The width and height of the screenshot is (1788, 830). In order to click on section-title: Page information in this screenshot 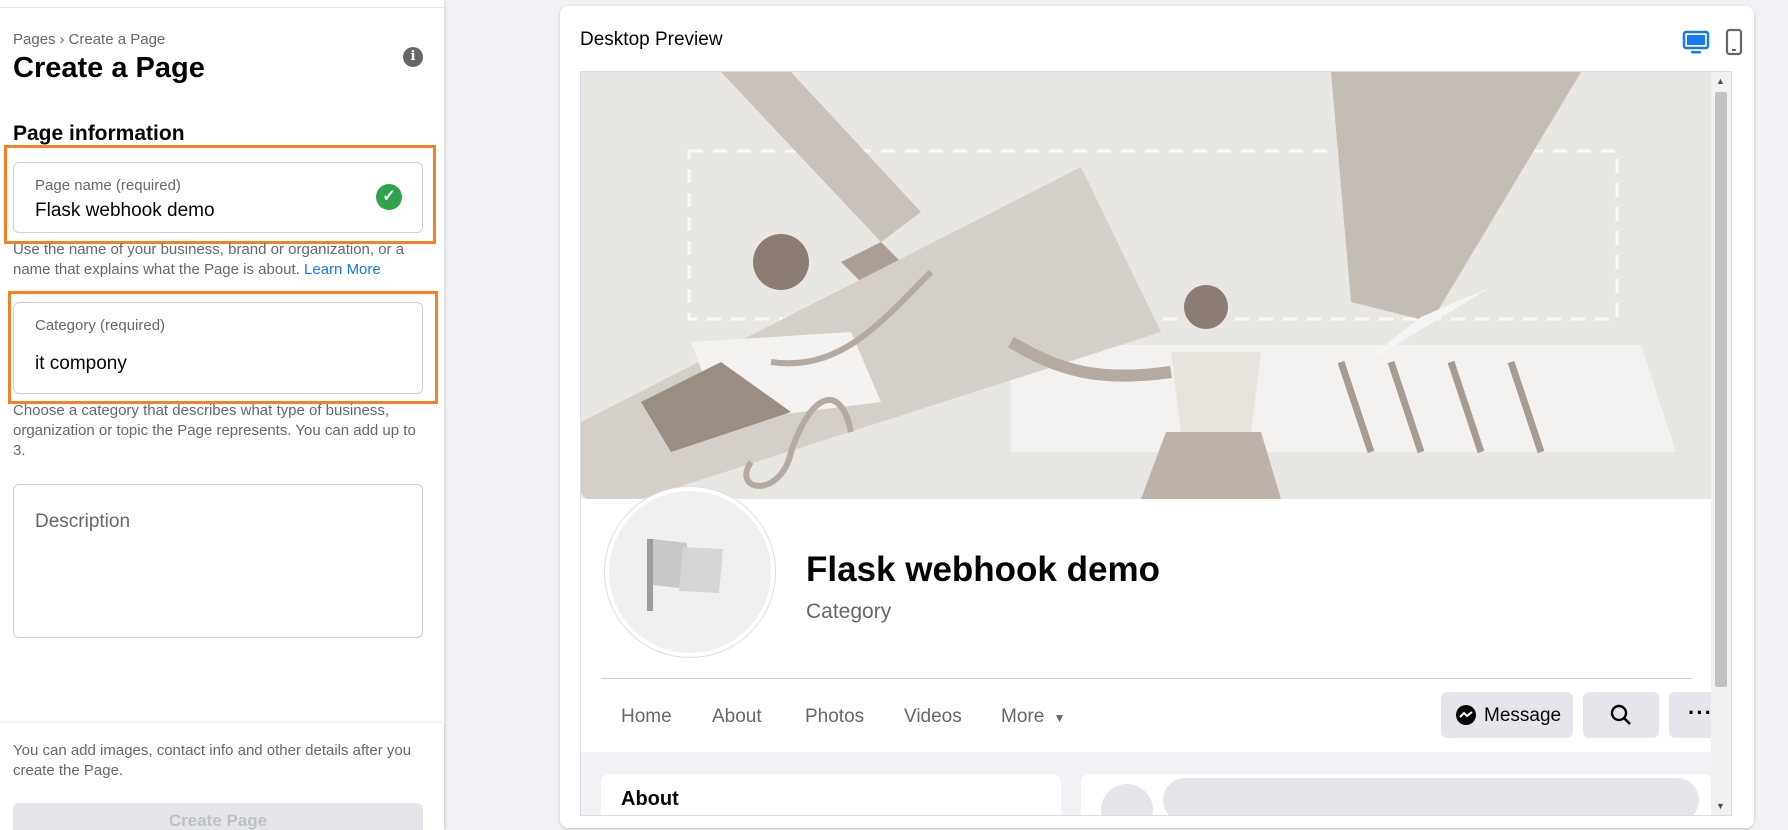, I will do `click(99, 133)`.